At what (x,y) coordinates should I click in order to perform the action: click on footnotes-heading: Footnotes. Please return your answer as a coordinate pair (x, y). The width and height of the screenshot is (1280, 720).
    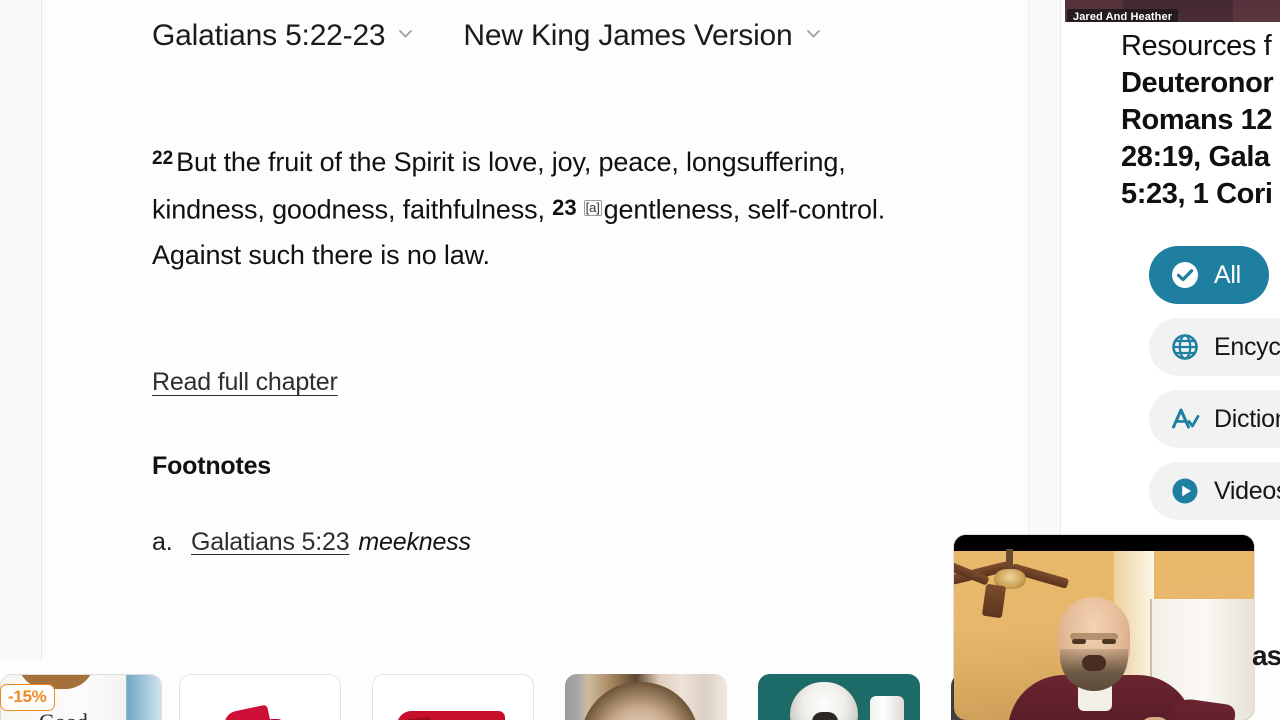
    Looking at the image, I should click on (212, 466).